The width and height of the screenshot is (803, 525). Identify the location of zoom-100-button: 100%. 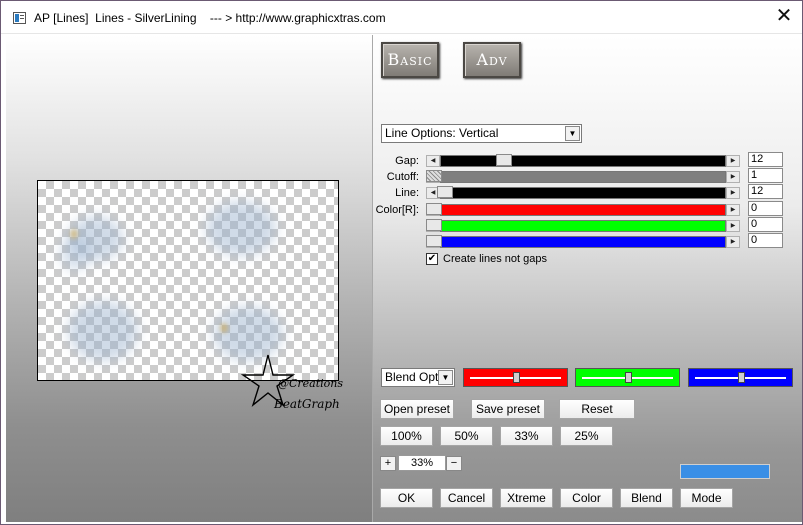
(406, 436).